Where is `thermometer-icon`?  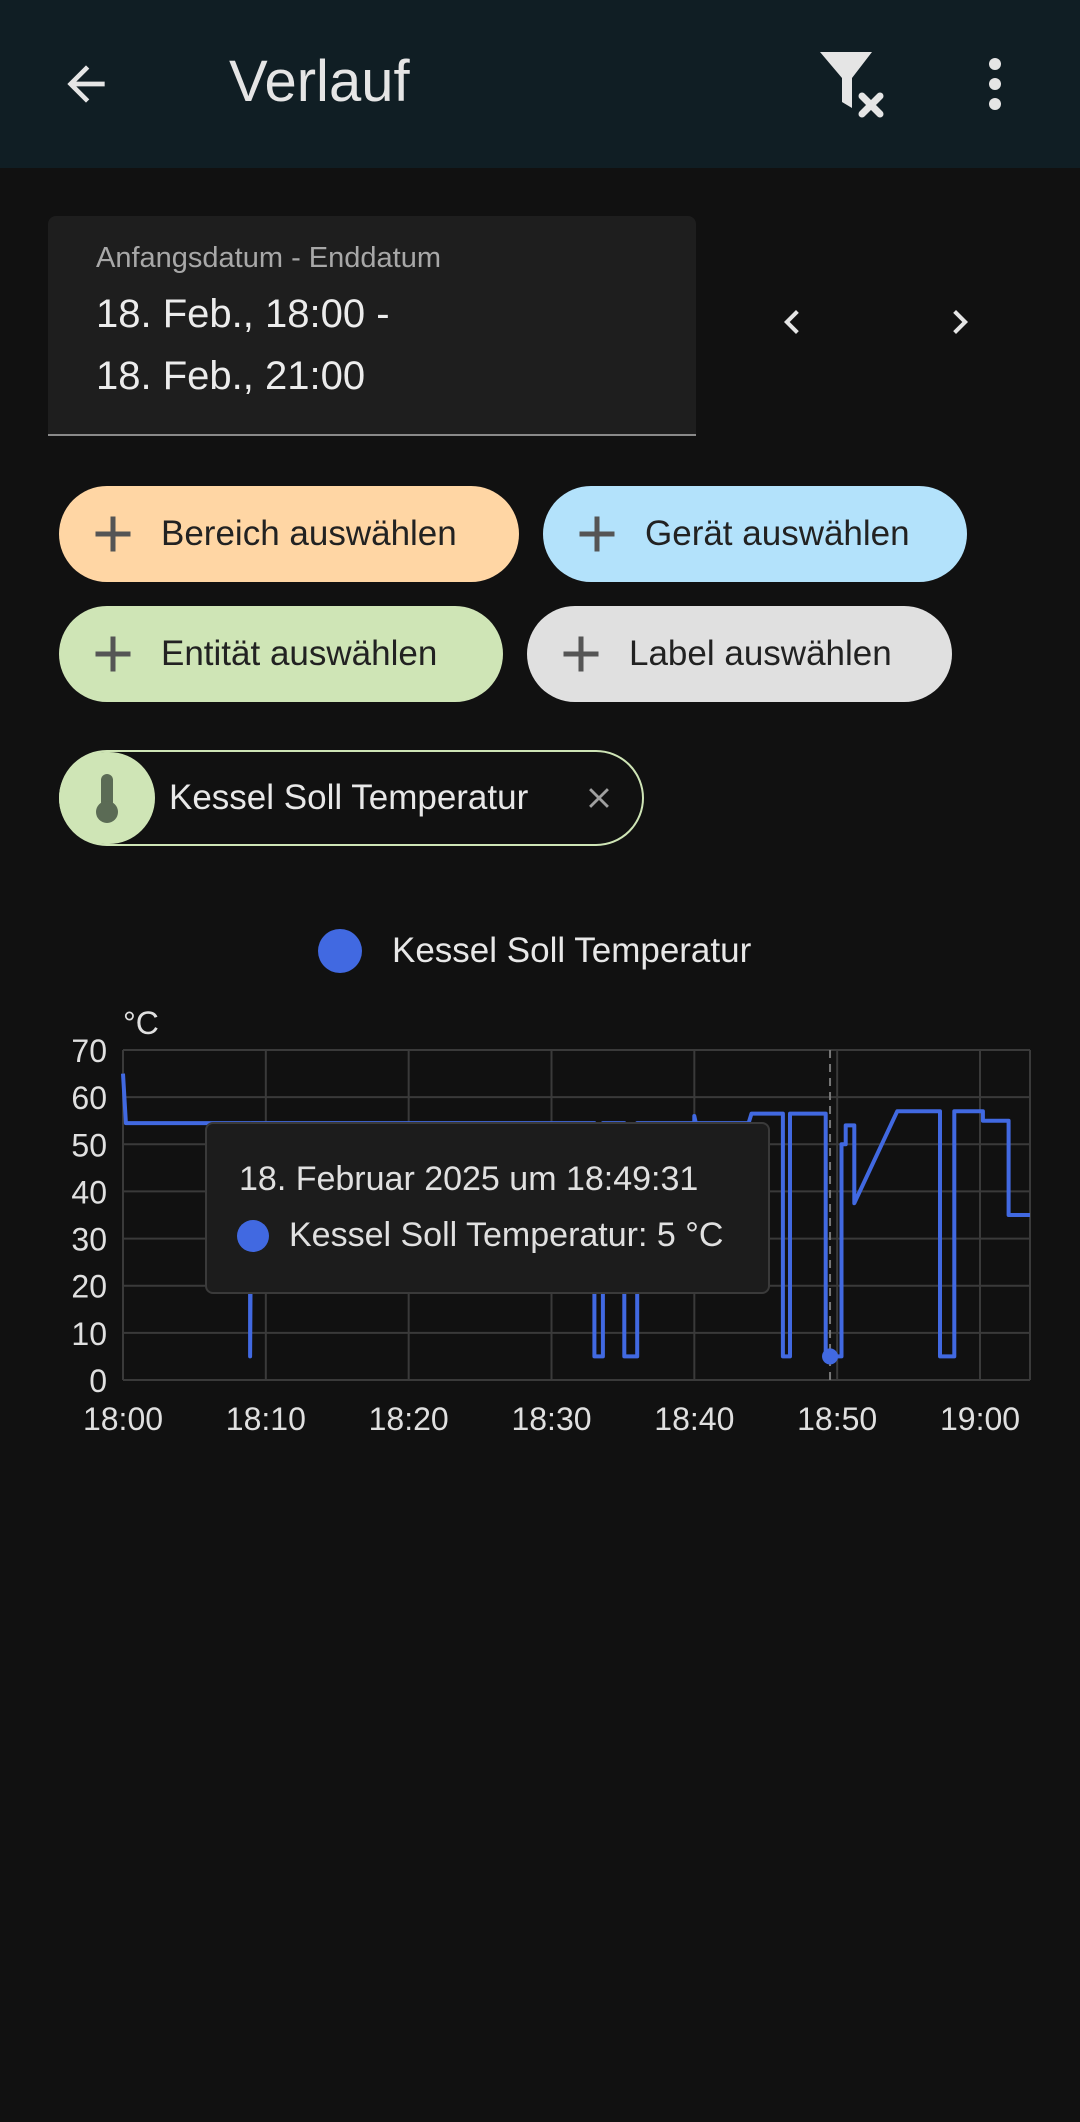
thermometer-icon is located at coordinates (107, 798).